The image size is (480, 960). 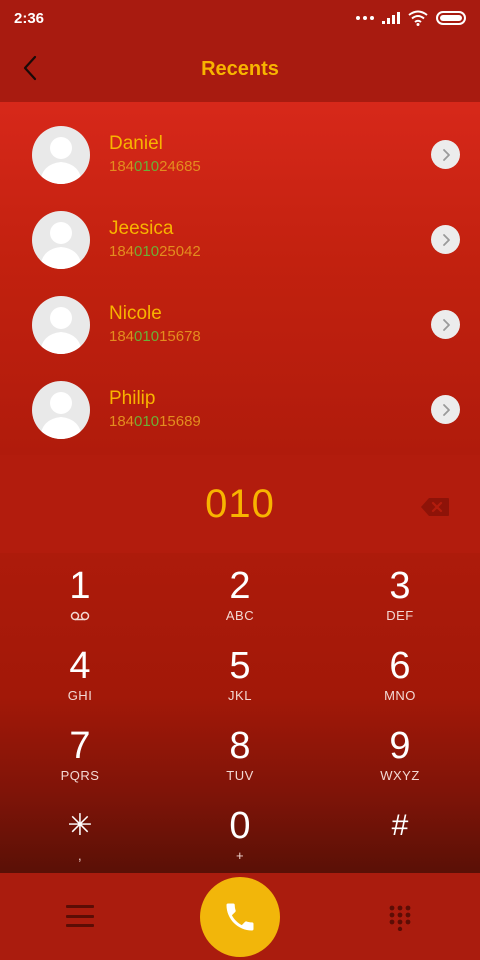 I want to click on key-digit: 0, so click(x=240, y=826).